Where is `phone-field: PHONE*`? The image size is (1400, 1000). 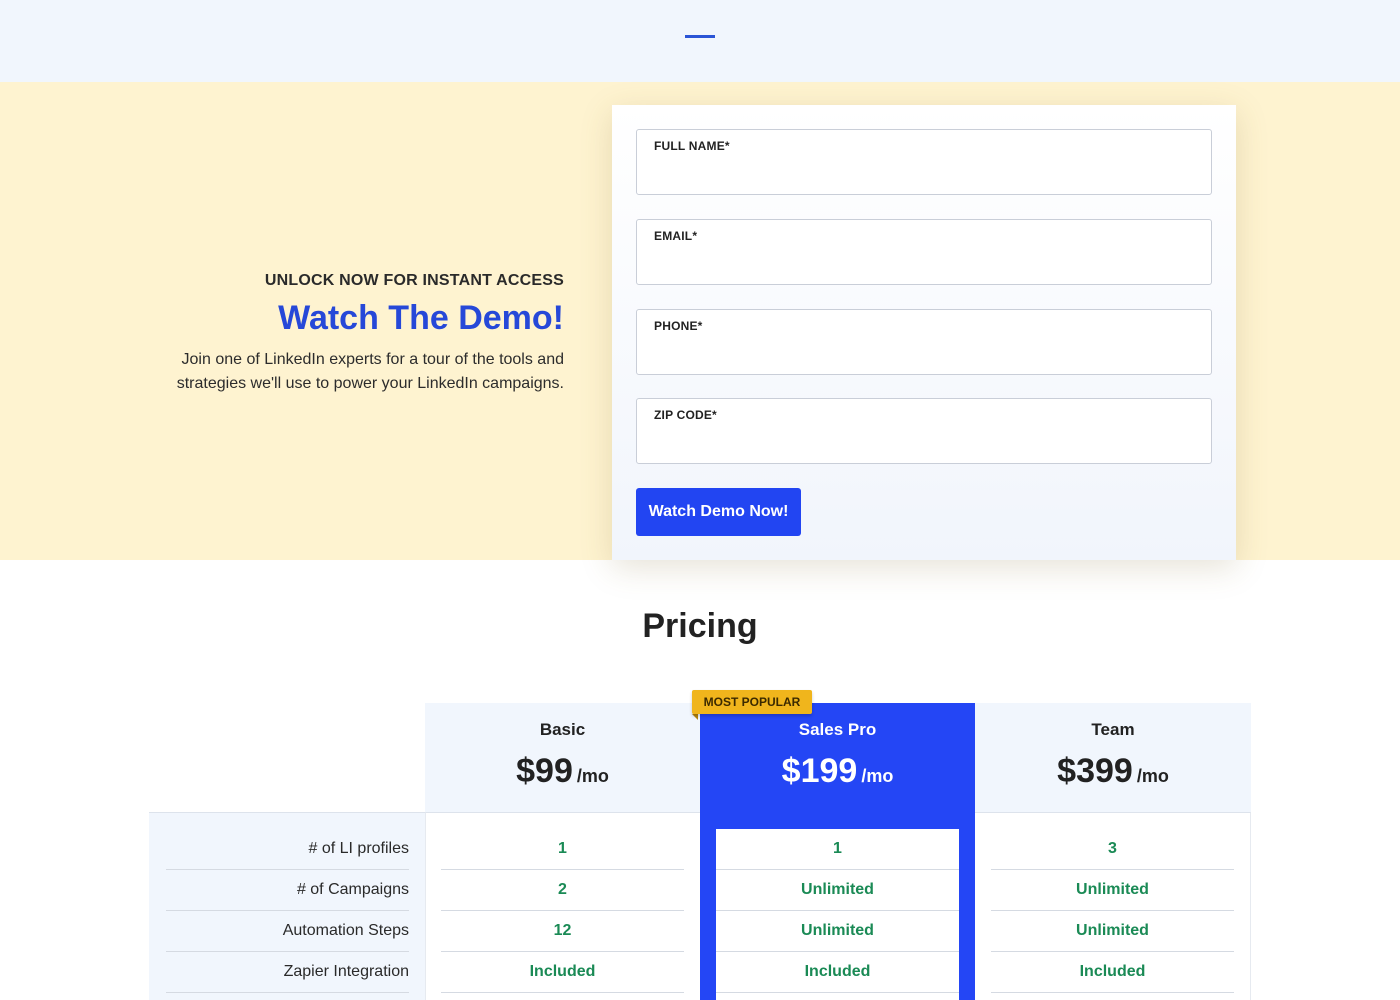
phone-field: PHONE* is located at coordinates (924, 342).